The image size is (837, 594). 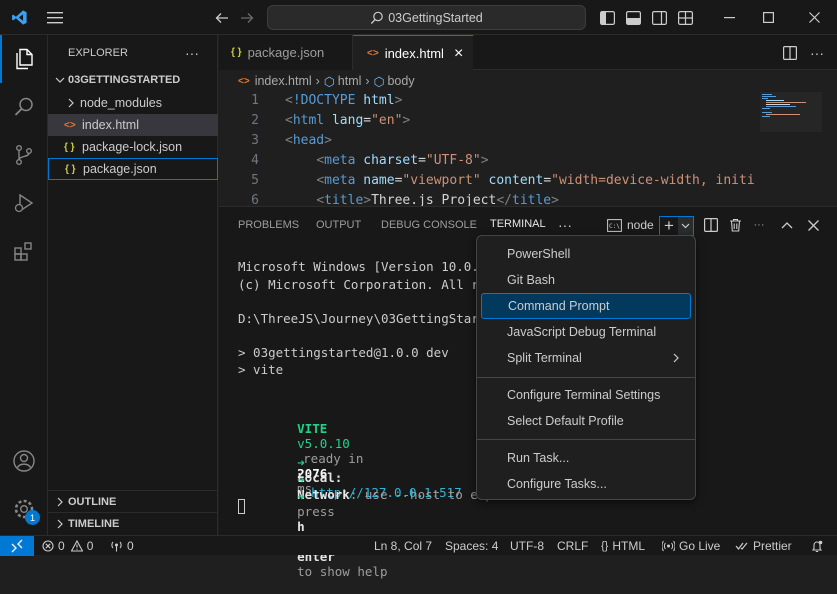 What do you see at coordinates (471, 546) in the screenshot?
I see `indentation: Spaces: 4` at bounding box center [471, 546].